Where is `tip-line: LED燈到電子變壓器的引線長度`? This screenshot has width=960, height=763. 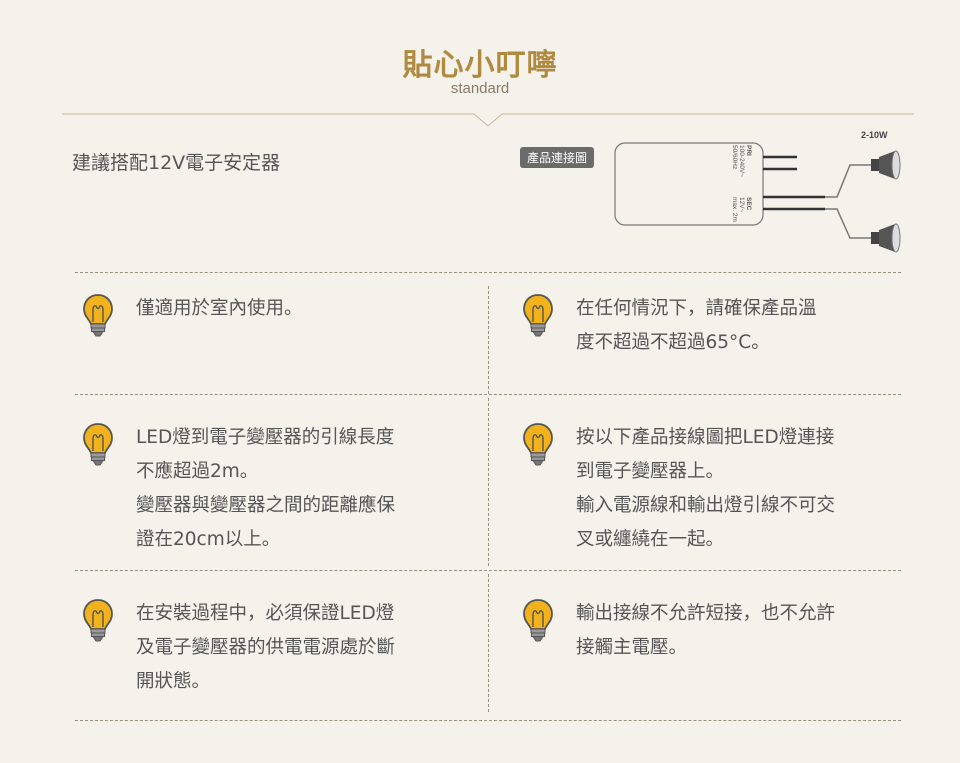
tip-line: LED燈到電子變壓器的引線長度 is located at coordinates (265, 437).